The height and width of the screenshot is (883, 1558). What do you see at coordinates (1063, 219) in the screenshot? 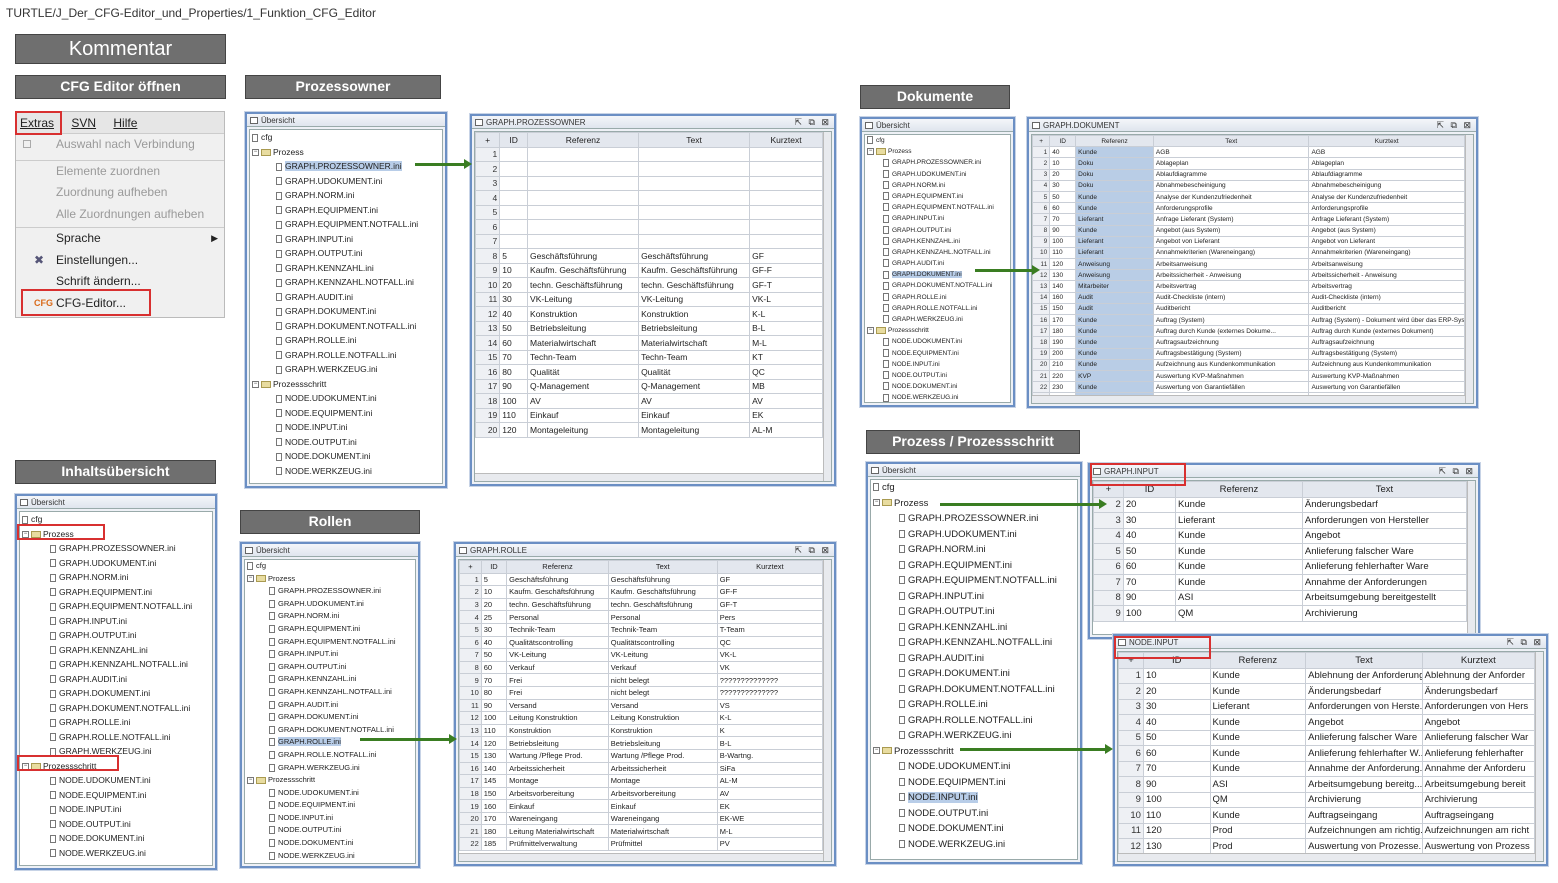
I see `table-cell: 70` at bounding box center [1063, 219].